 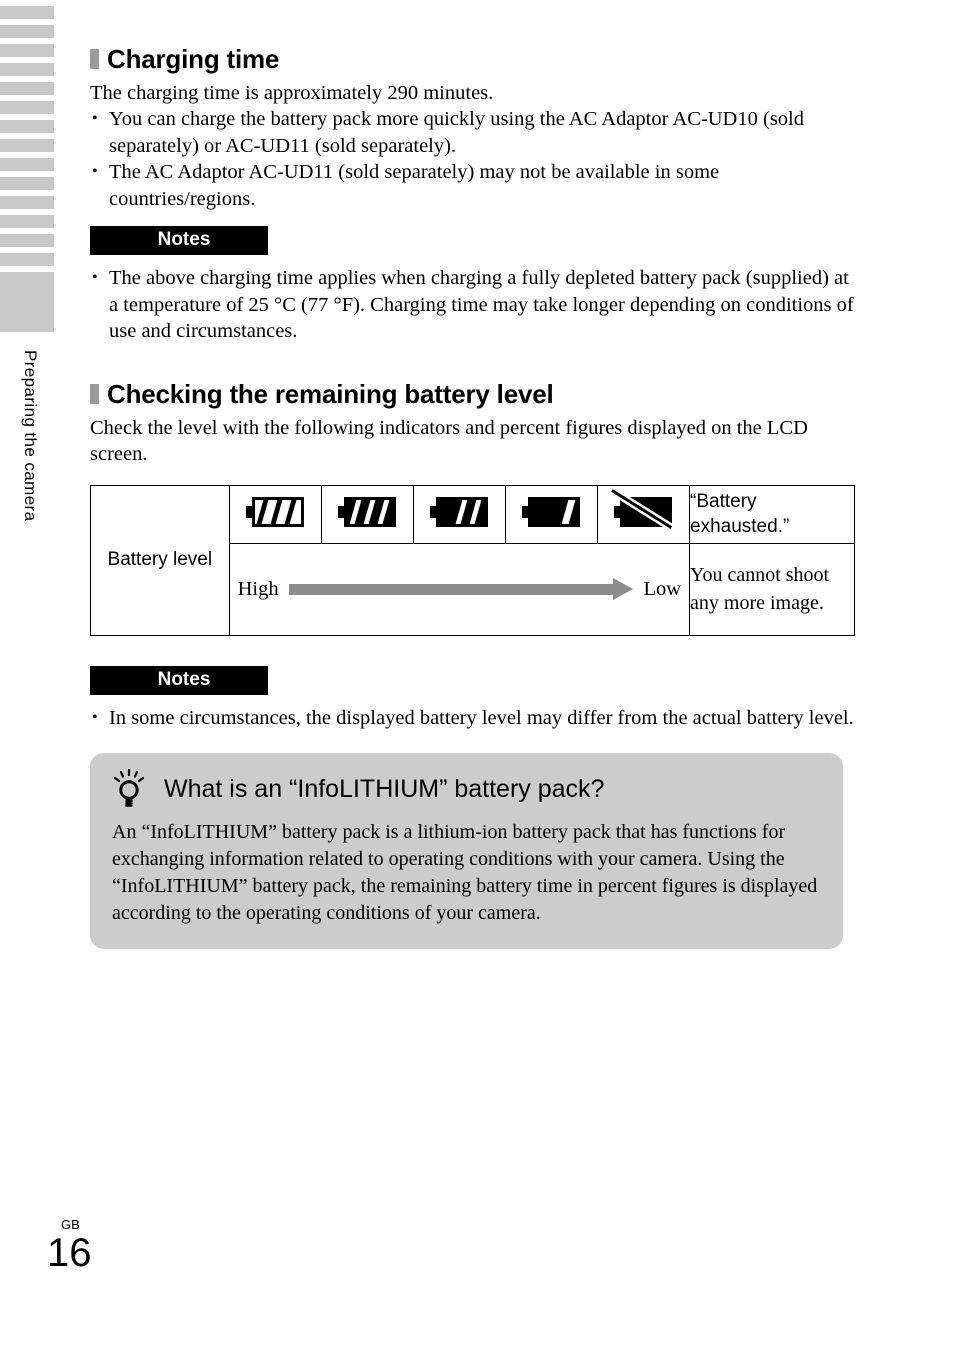 What do you see at coordinates (258, 588) in the screenshot?
I see `scale-high-label: High` at bounding box center [258, 588].